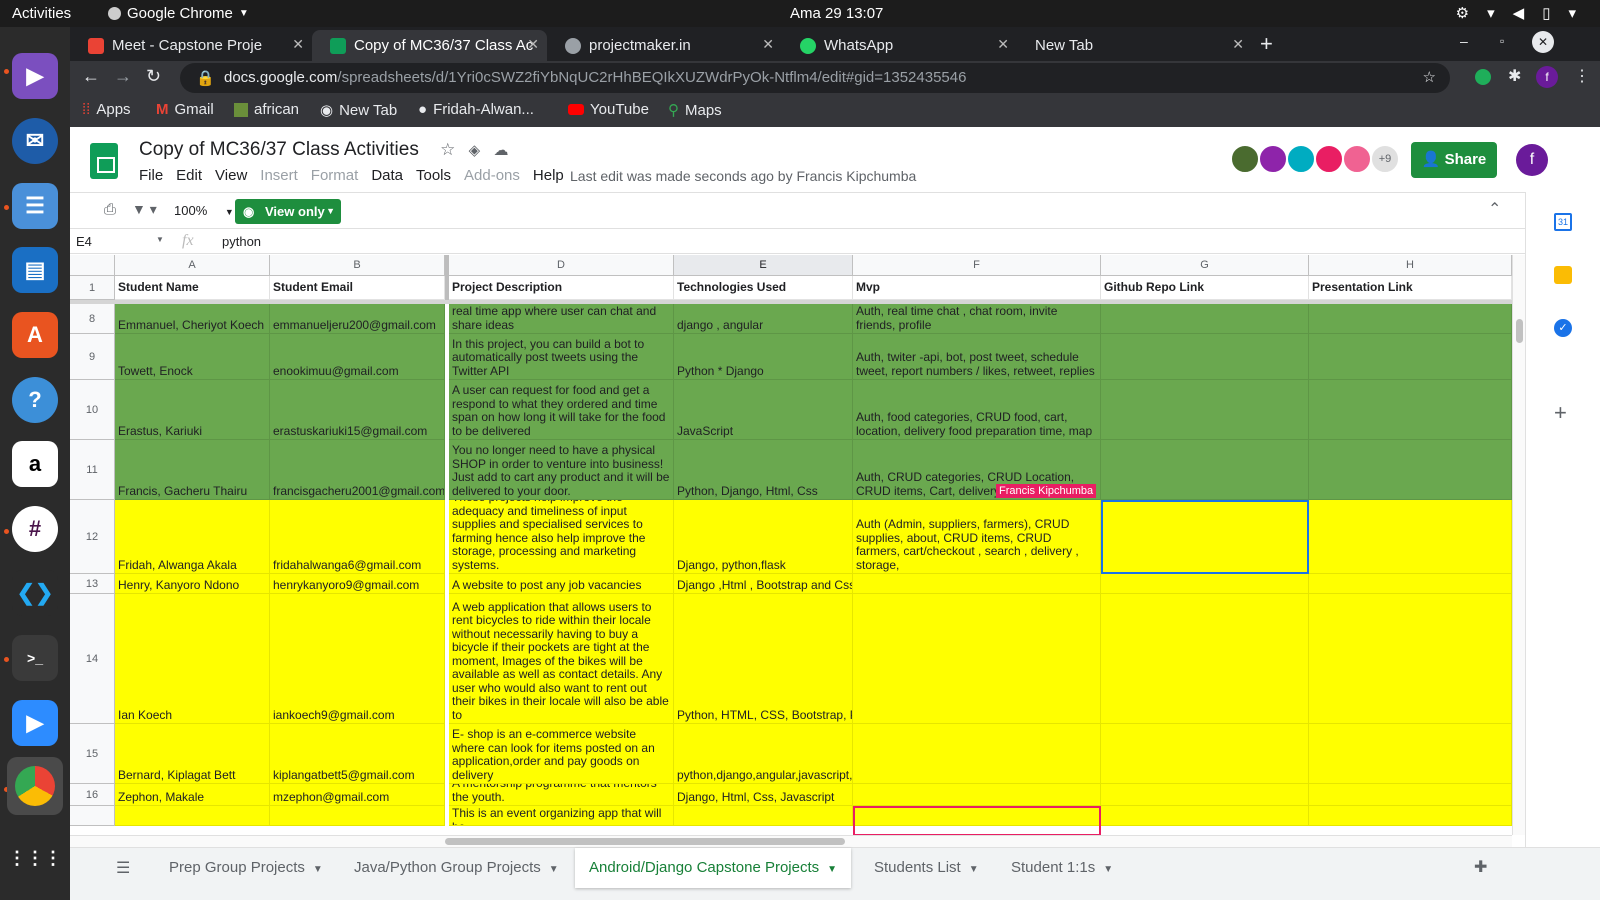 The height and width of the screenshot is (900, 1600). I want to click on sheet-tab-prep-group: Prep Group Projects ▼, so click(246, 868).